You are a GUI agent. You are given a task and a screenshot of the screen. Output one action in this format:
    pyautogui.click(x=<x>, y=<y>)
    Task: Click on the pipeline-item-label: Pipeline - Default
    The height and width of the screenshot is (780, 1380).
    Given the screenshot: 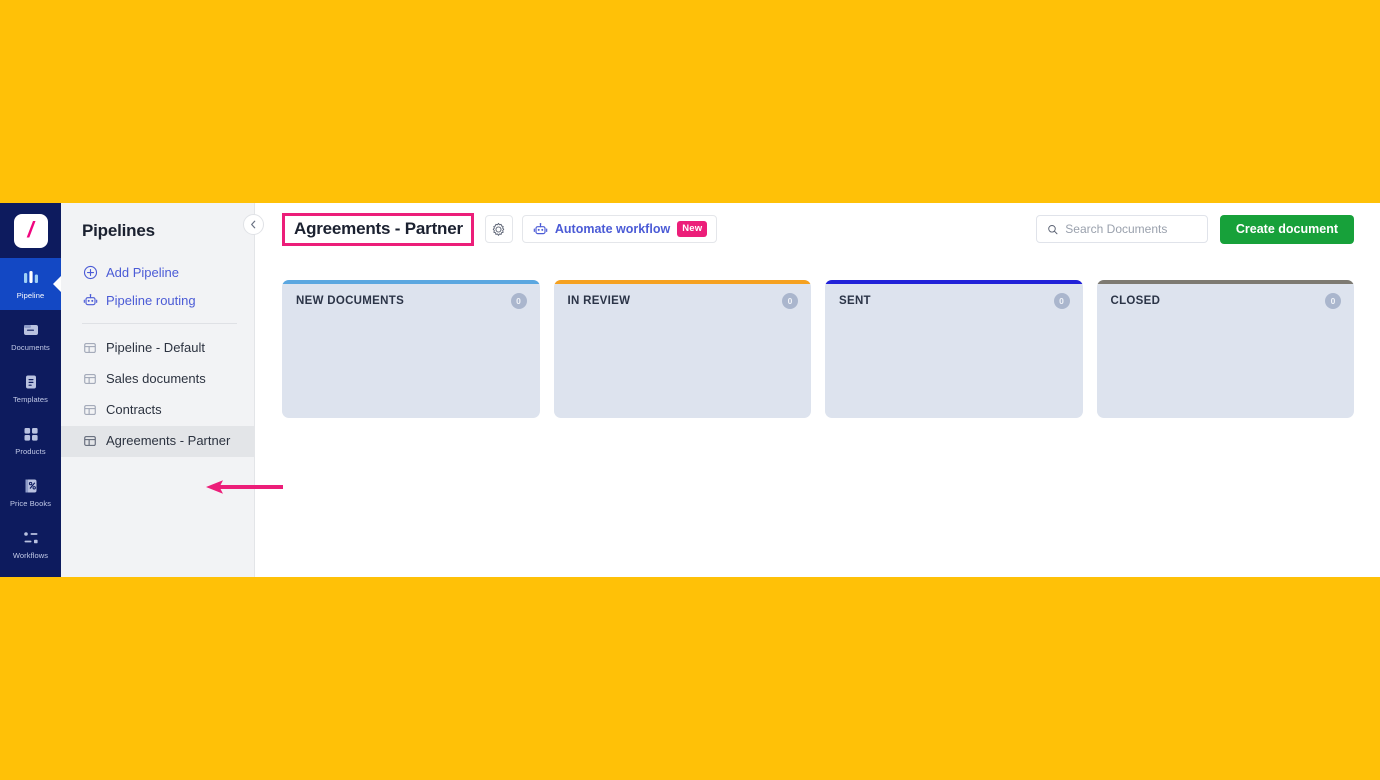 What is the action you would take?
    pyautogui.click(x=155, y=347)
    